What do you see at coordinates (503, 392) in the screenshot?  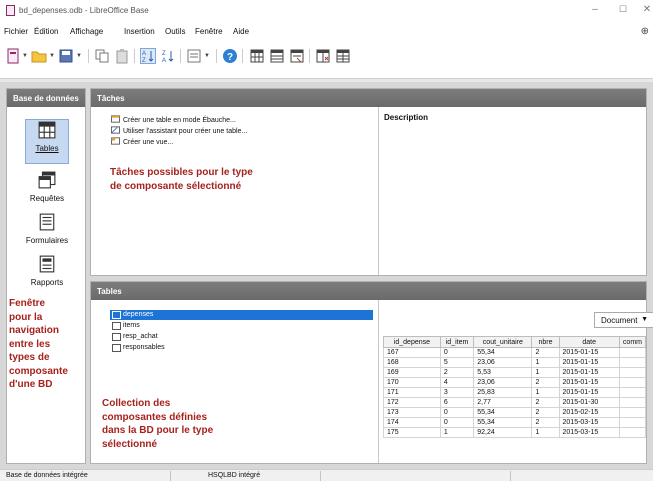 I see `grid-cell: 25,83` at bounding box center [503, 392].